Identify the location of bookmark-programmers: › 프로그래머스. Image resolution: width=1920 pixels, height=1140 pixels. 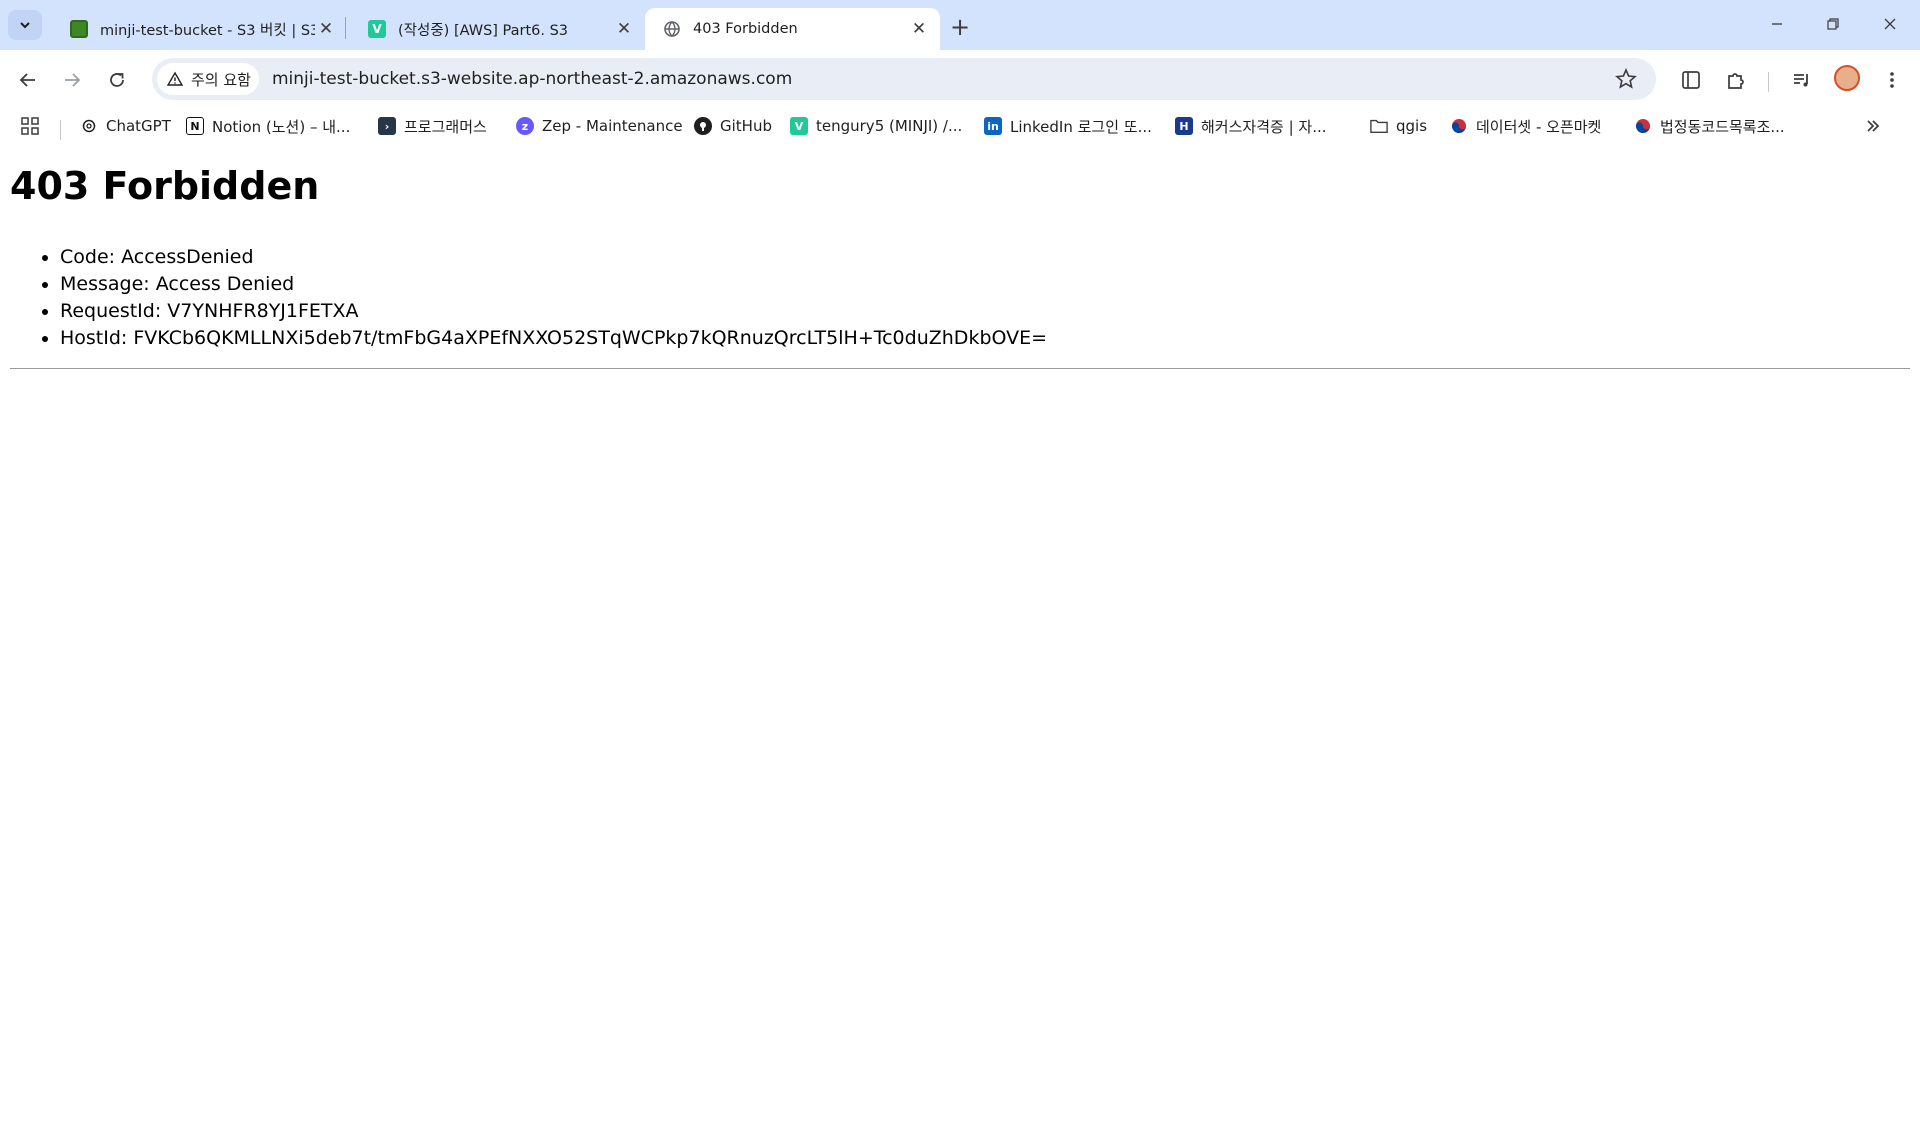
(432, 126).